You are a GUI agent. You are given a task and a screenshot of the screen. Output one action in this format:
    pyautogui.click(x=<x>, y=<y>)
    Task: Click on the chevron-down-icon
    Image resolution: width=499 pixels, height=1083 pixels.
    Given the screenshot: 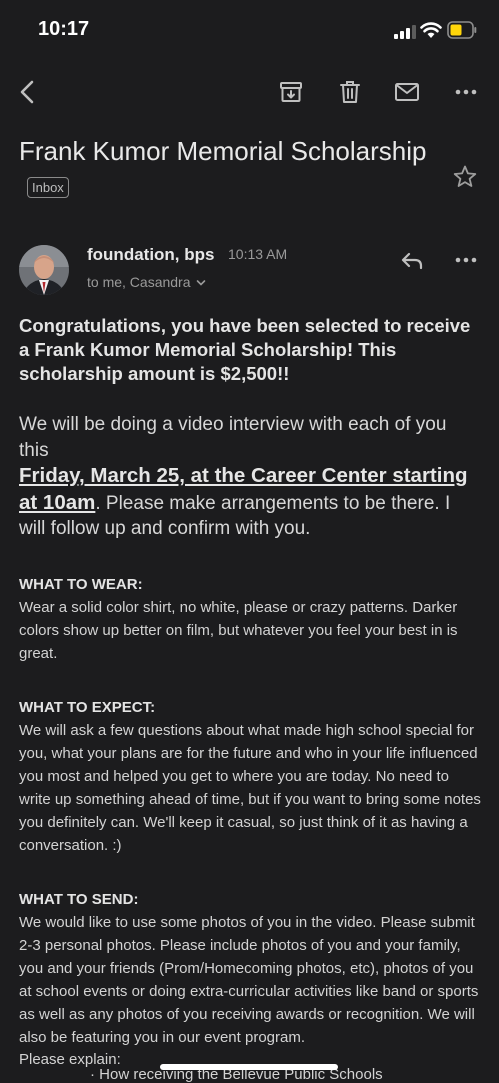 What is the action you would take?
    pyautogui.click(x=201, y=283)
    